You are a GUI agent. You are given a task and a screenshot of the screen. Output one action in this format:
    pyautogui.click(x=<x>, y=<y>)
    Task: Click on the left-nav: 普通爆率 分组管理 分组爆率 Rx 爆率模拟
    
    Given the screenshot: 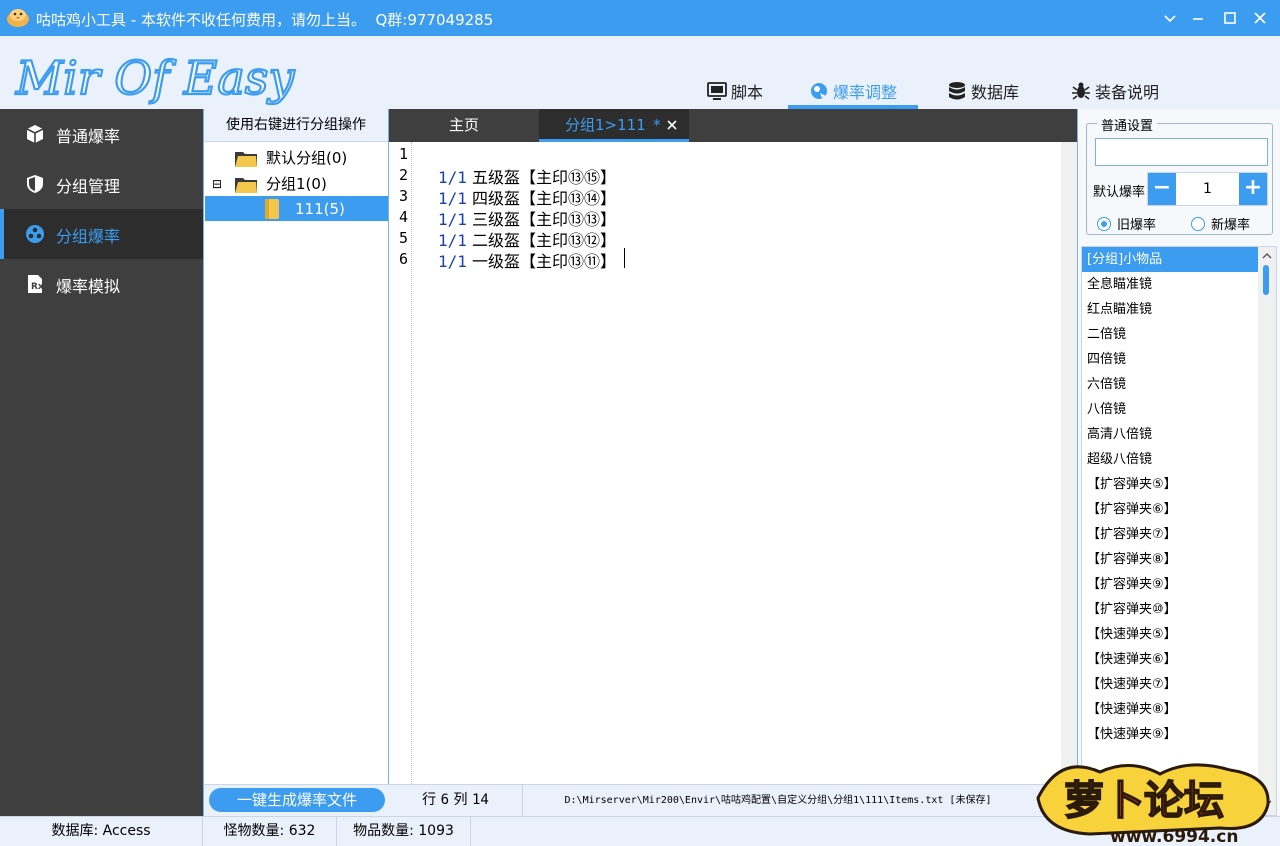 What is the action you would take?
    pyautogui.click(x=101, y=462)
    